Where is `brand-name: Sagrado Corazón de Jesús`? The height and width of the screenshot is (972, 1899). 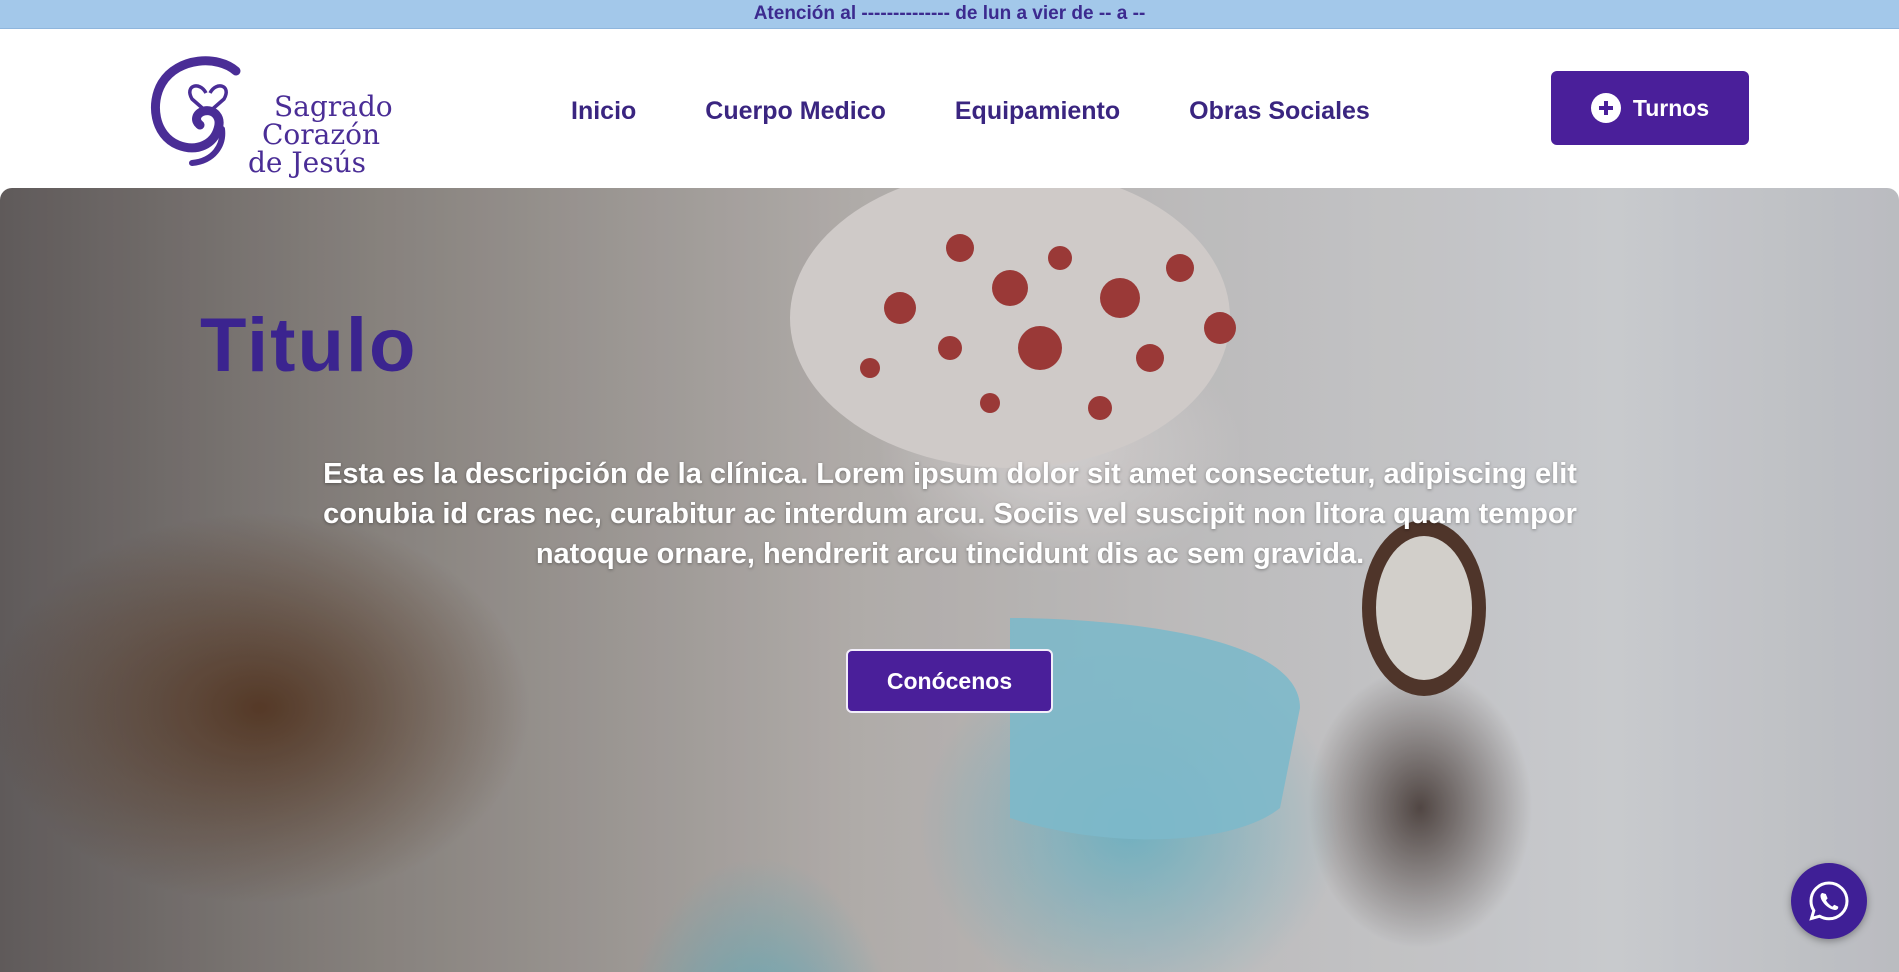 brand-name: Sagrado Corazón de Jesús is located at coordinates (320, 135).